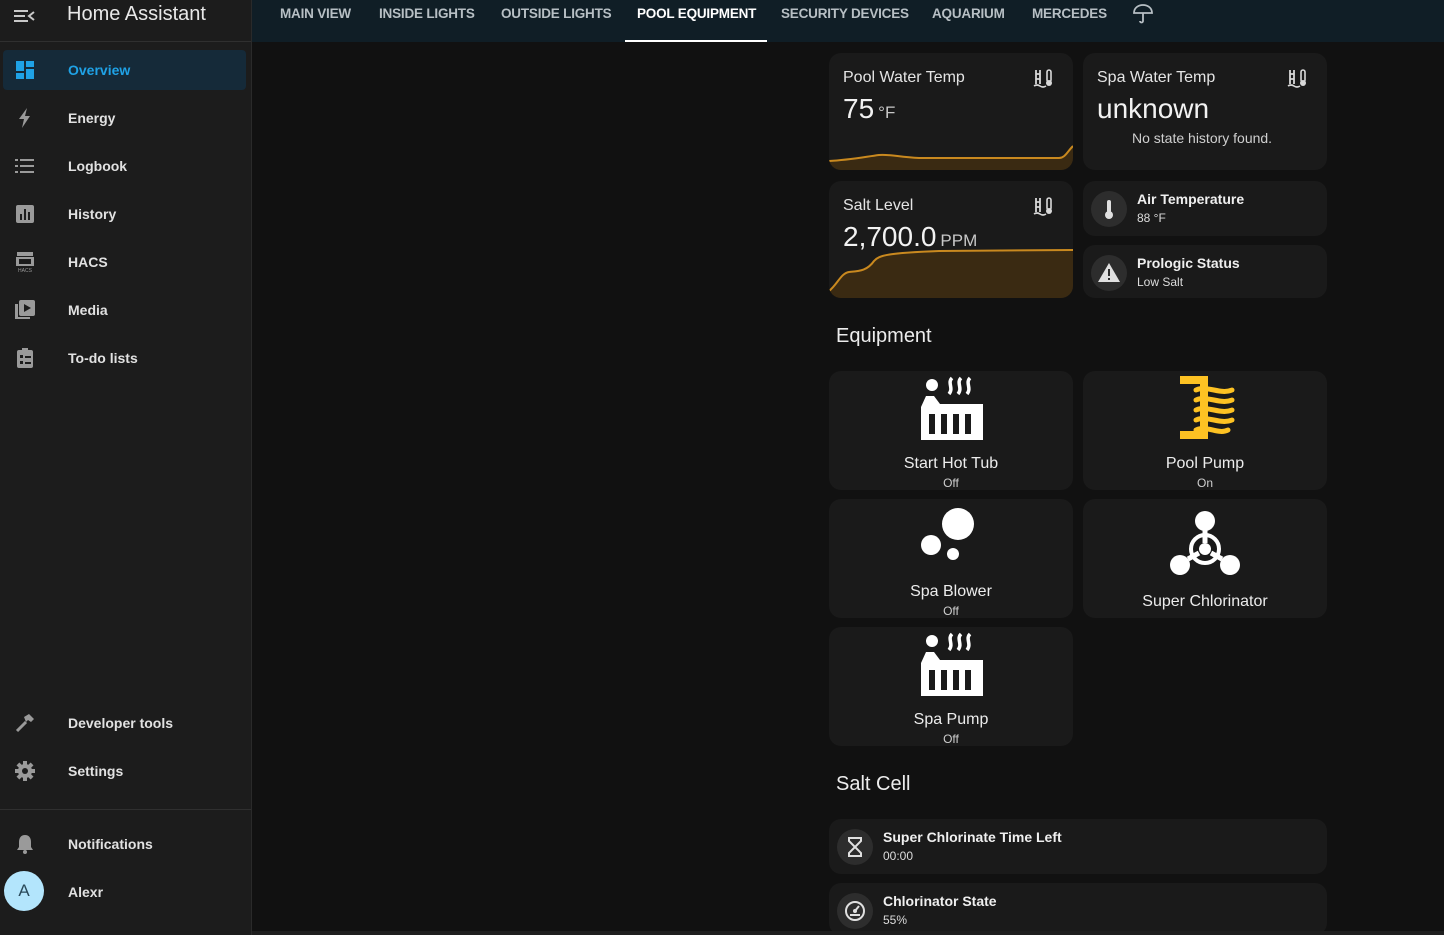 This screenshot has width=1444, height=935. I want to click on super-chlorinate-time-row: Super Chlorinate Time Left 00:00, so click(1078, 846).